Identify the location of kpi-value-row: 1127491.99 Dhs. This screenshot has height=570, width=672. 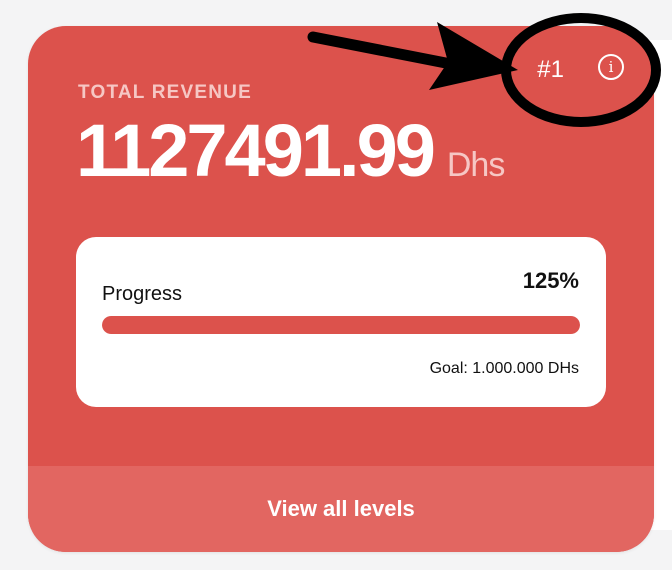
(290, 150).